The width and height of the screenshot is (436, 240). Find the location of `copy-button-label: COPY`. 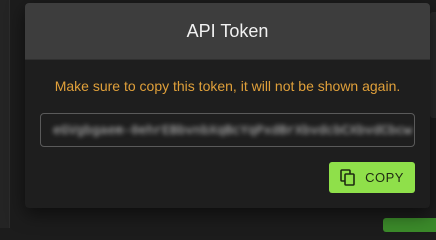

copy-button-label: COPY is located at coordinates (384, 177).